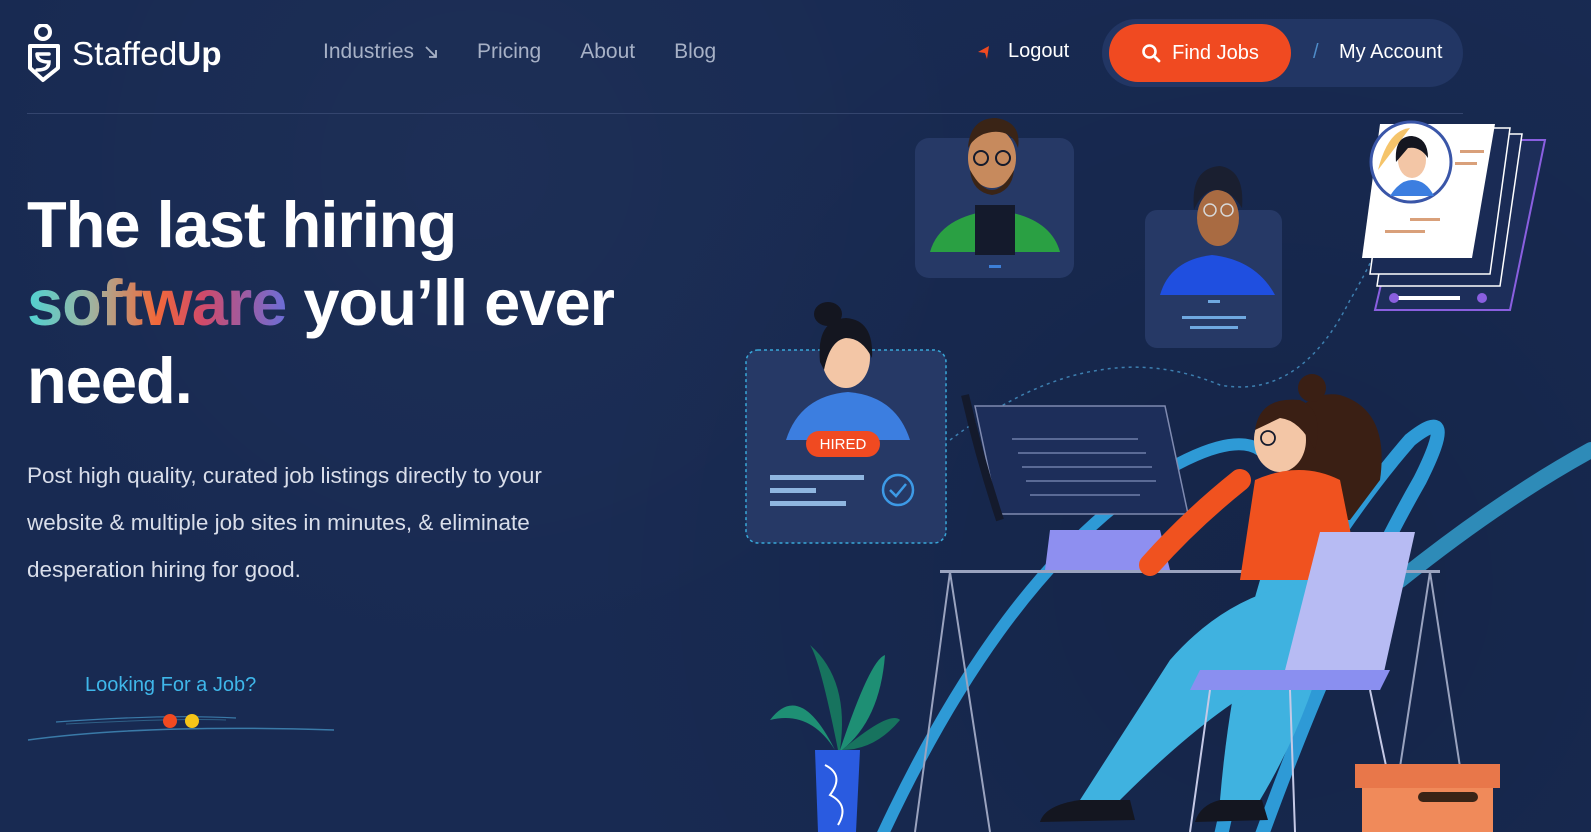 The image size is (1591, 832). What do you see at coordinates (1151, 53) in the screenshot?
I see `search-icon` at bounding box center [1151, 53].